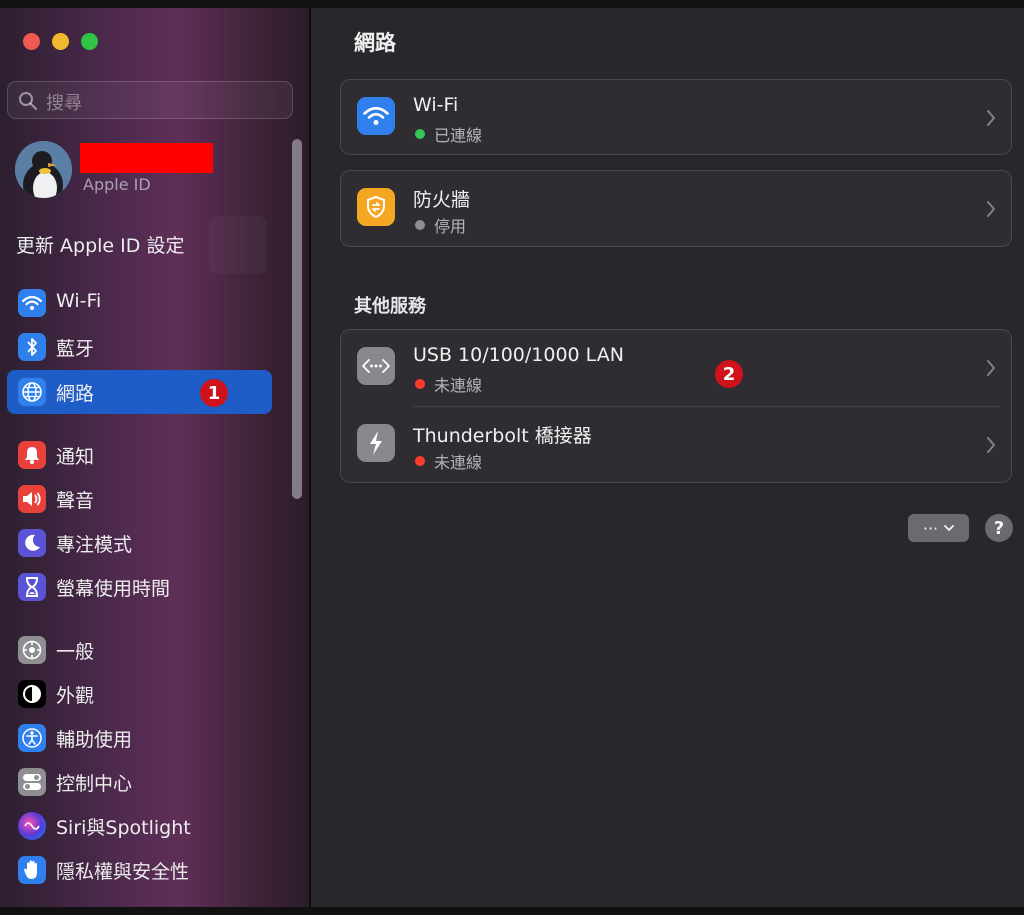  Describe the element at coordinates (930, 528) in the screenshot. I see `more-label: ···` at that location.